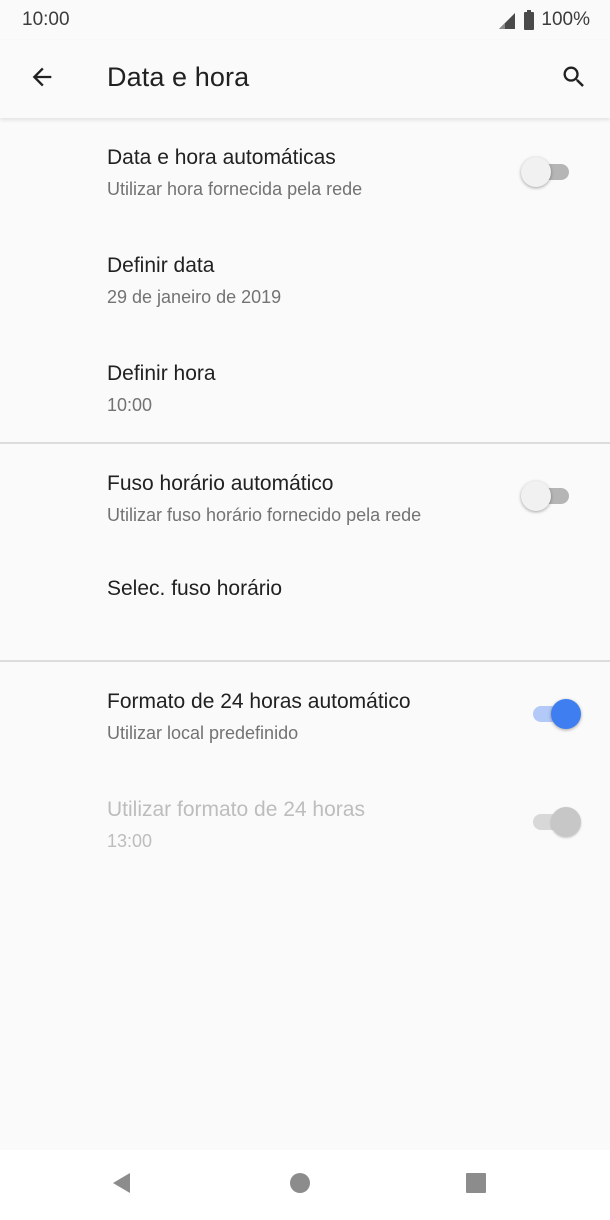  Describe the element at coordinates (220, 483) in the screenshot. I see `auto-timezone-title: Fuso horário automático` at that location.